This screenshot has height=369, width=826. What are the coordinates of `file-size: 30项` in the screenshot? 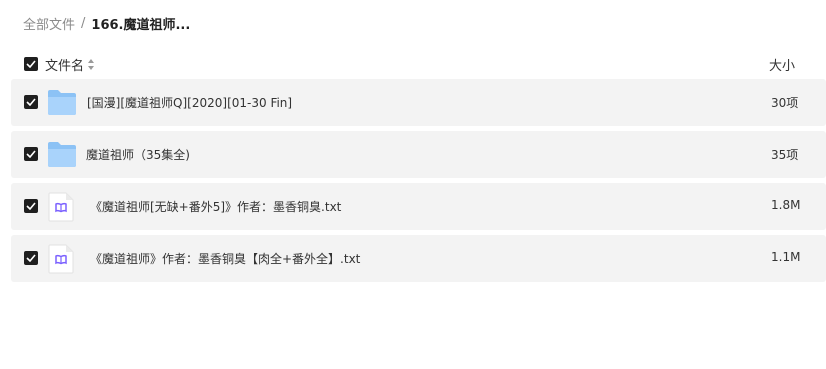 It's located at (785, 103).